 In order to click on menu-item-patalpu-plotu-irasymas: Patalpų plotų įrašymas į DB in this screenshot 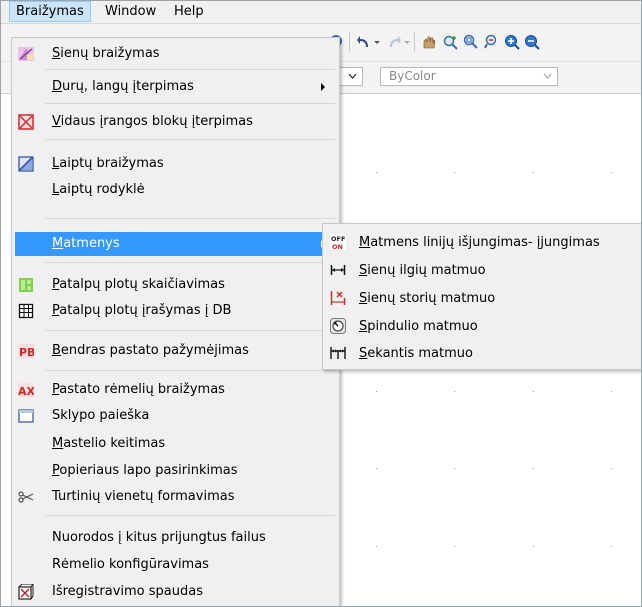, I will do `click(175, 311)`.